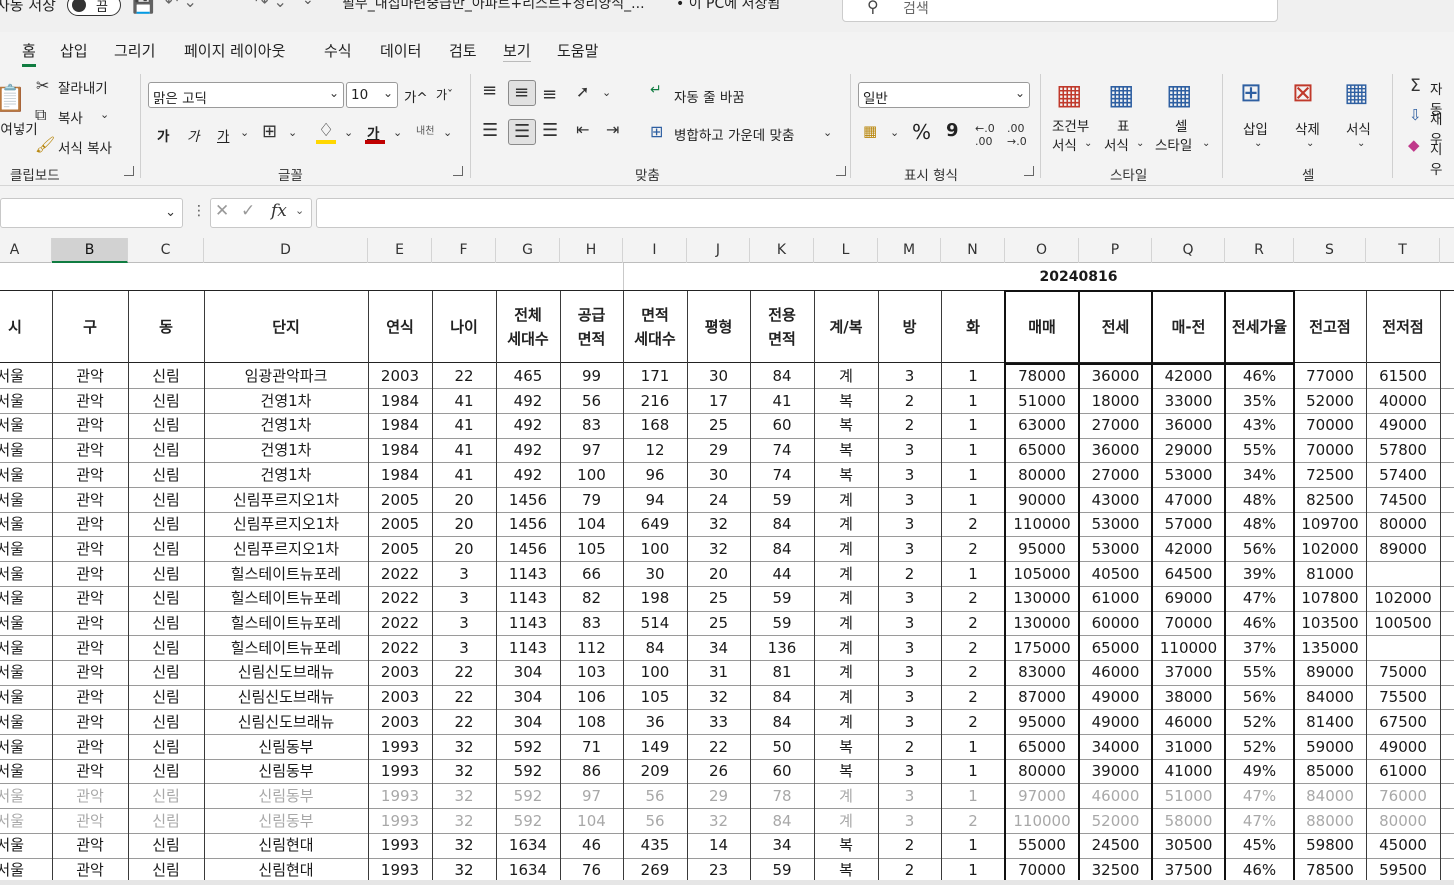 The height and width of the screenshot is (885, 1454). What do you see at coordinates (1188, 250) in the screenshot?
I see `column-header-q: Q` at bounding box center [1188, 250].